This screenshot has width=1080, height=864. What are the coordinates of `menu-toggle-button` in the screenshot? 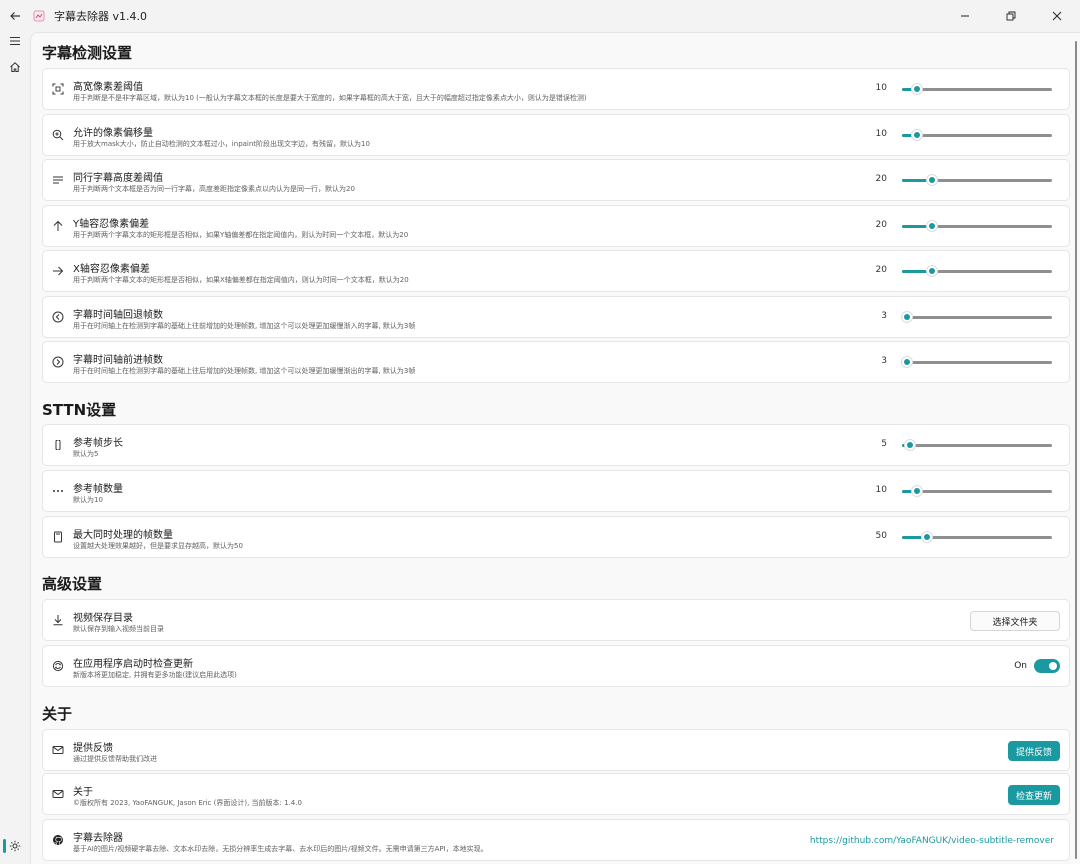 It's located at (15, 41).